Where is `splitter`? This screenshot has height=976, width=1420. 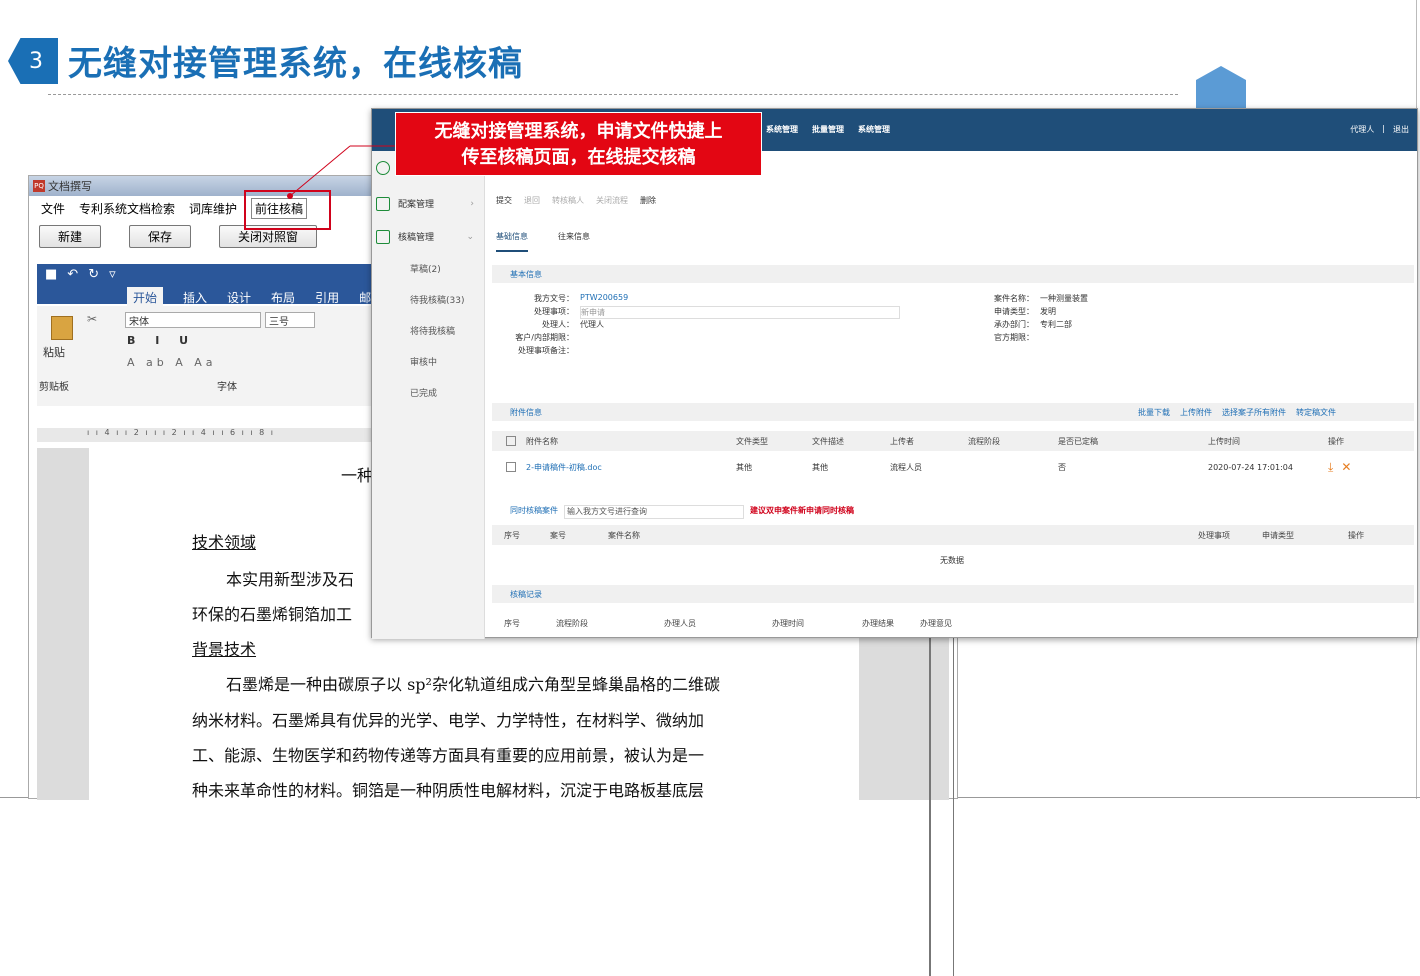 splitter is located at coordinates (930, 796).